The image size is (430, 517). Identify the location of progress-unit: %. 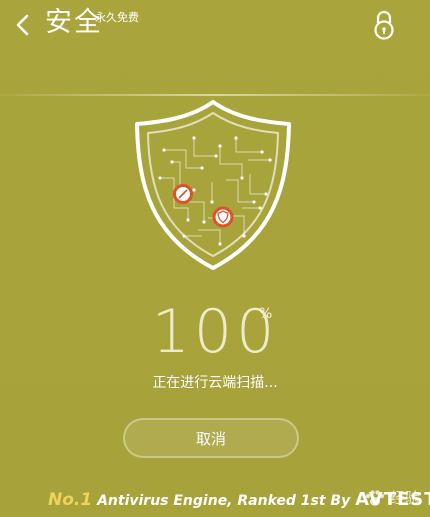
(266, 314).